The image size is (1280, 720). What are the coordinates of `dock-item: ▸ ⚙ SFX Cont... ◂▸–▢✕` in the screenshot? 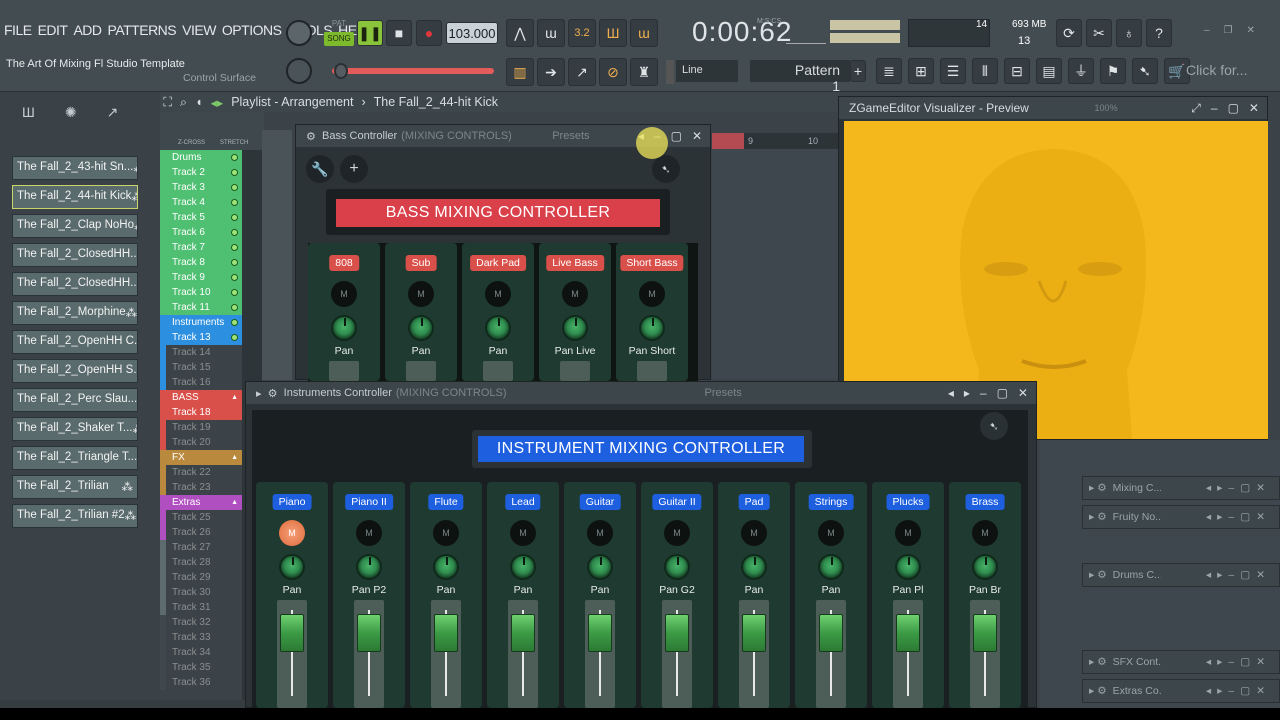 It's located at (1181, 662).